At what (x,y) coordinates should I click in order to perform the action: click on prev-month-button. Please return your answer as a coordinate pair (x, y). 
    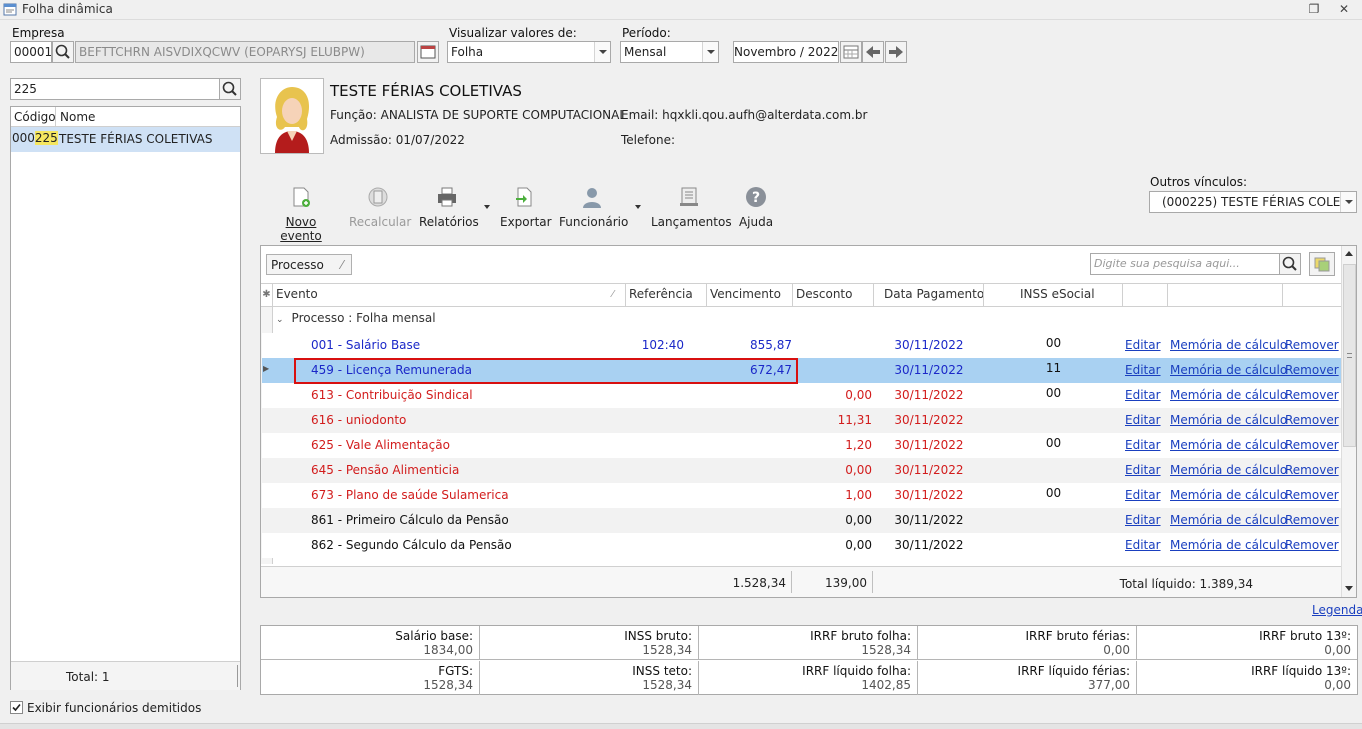
    Looking at the image, I should click on (873, 52).